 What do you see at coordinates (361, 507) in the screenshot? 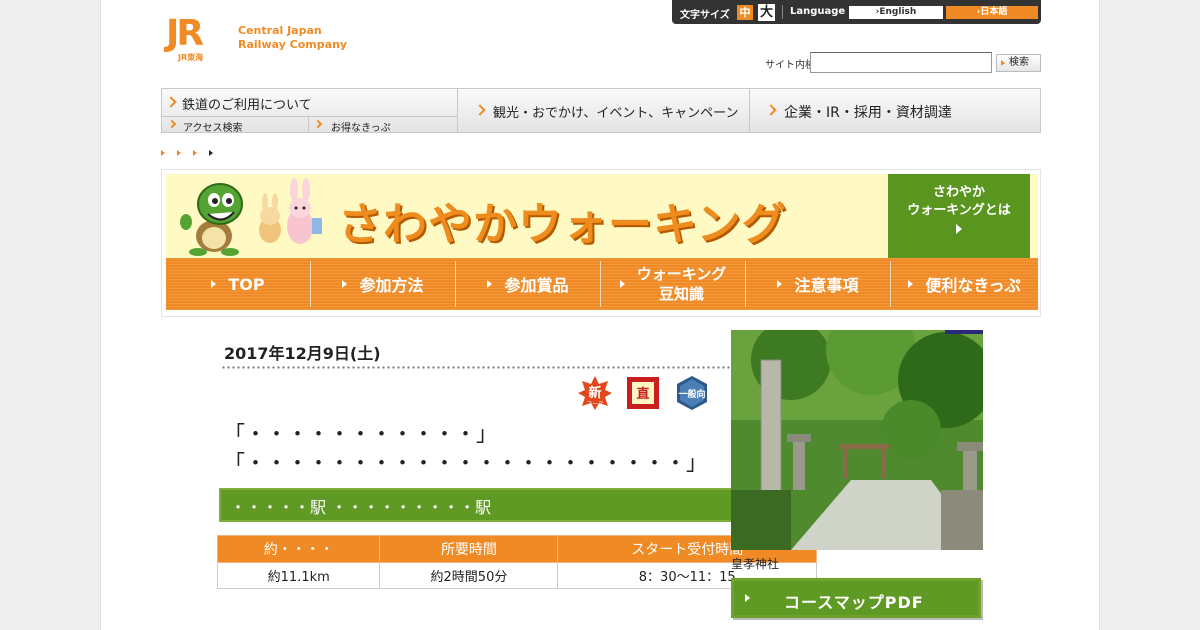
I see `route-stations: ・・・・・駅 ・・・・・・・・・駅` at bounding box center [361, 507].